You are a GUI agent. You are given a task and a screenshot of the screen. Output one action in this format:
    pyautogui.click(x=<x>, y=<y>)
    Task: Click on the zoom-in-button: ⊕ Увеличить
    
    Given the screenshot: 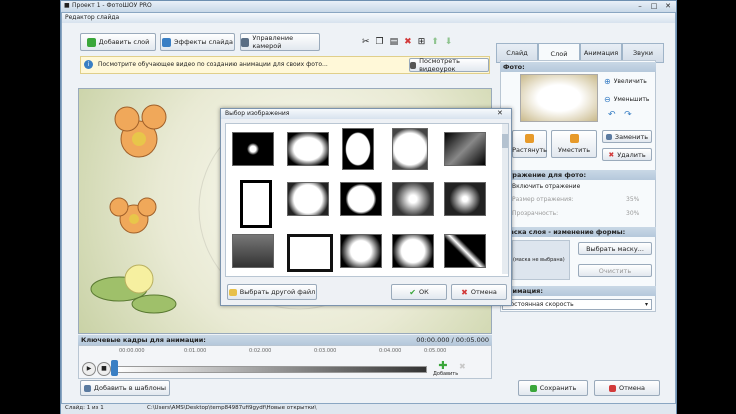 What is the action you would take?
    pyautogui.click(x=629, y=81)
    